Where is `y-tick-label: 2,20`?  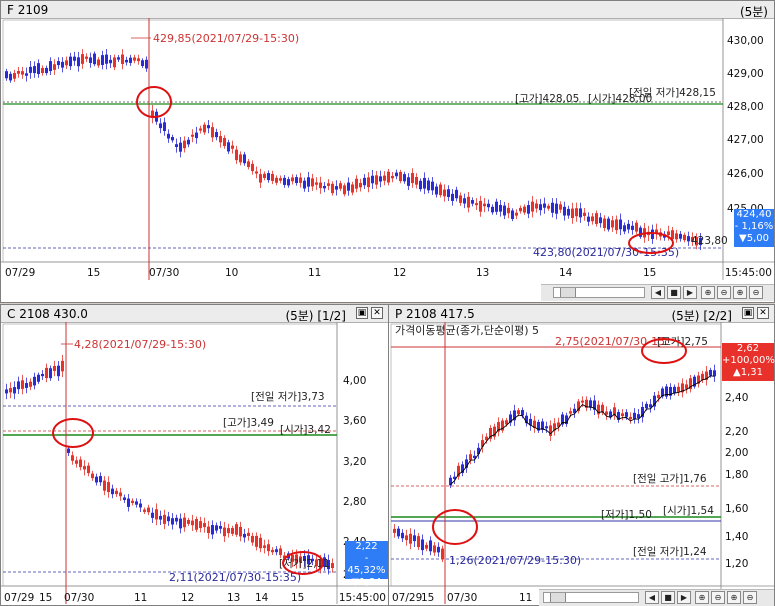
y-tick-label: 2,20 is located at coordinates (736, 432).